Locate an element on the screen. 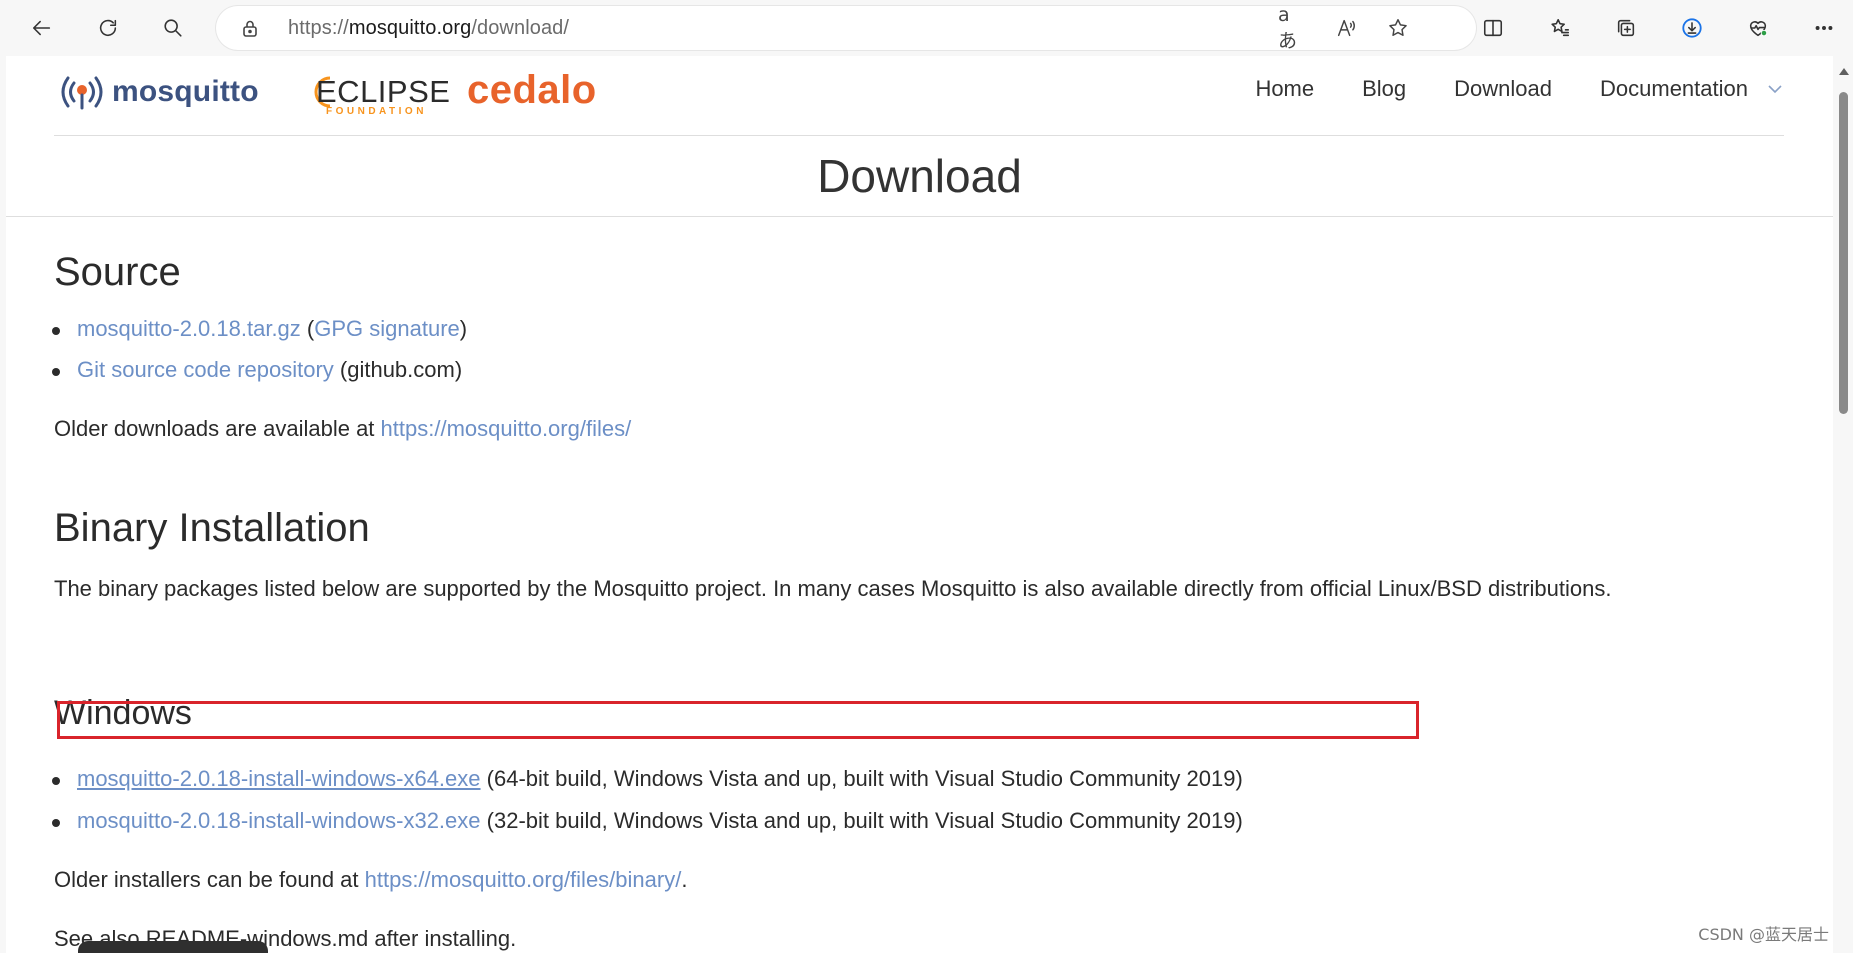 The height and width of the screenshot is (953, 1853). source-heading: Source is located at coordinates (117, 272).